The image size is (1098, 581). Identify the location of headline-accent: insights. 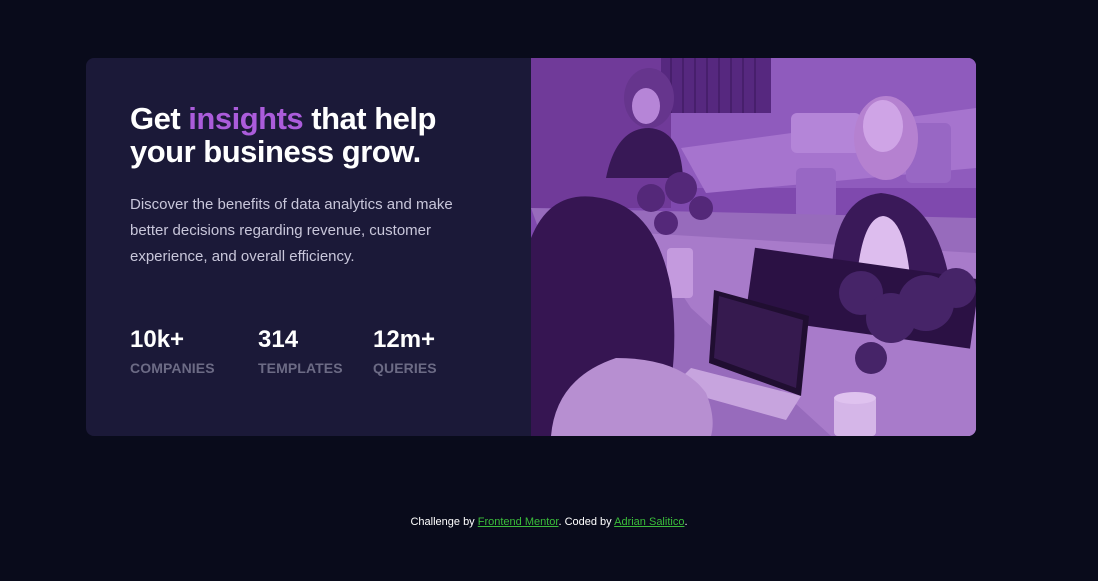
(246, 118).